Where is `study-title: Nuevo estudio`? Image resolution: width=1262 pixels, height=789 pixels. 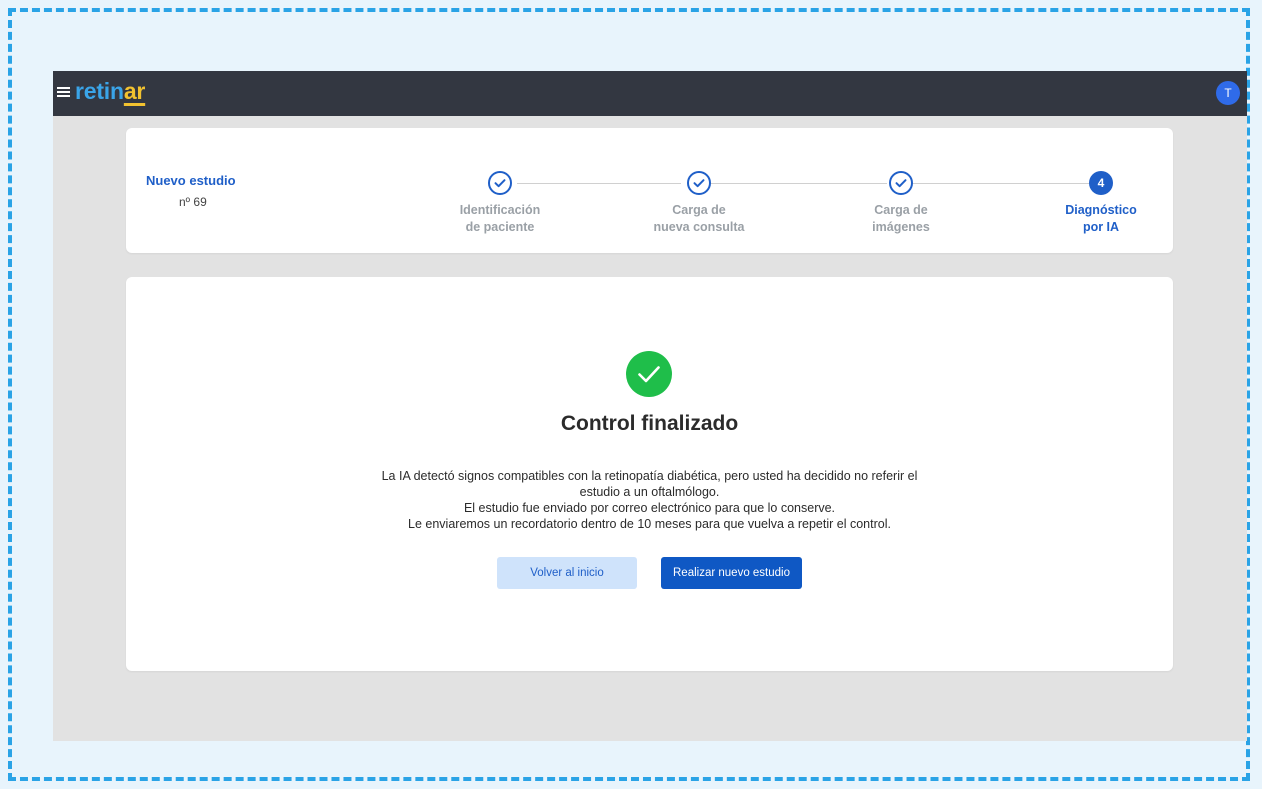 study-title: Nuevo estudio is located at coordinates (191, 180).